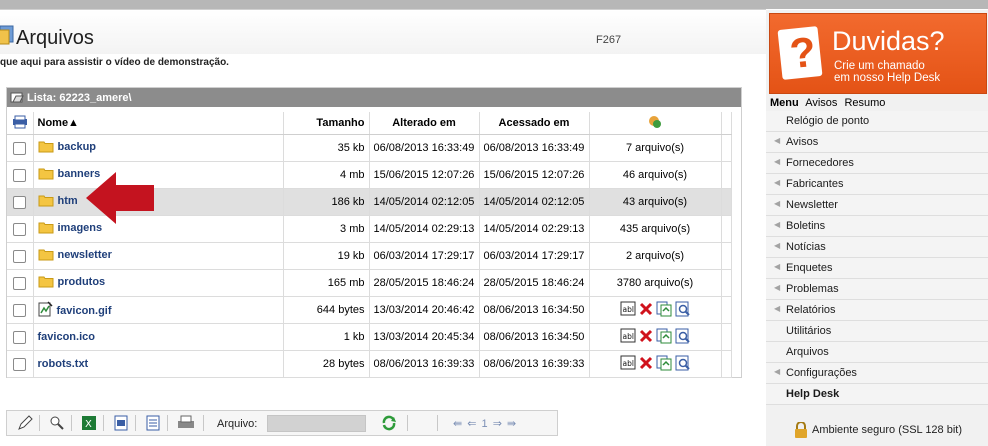  I want to click on file-name-input, so click(316, 423).